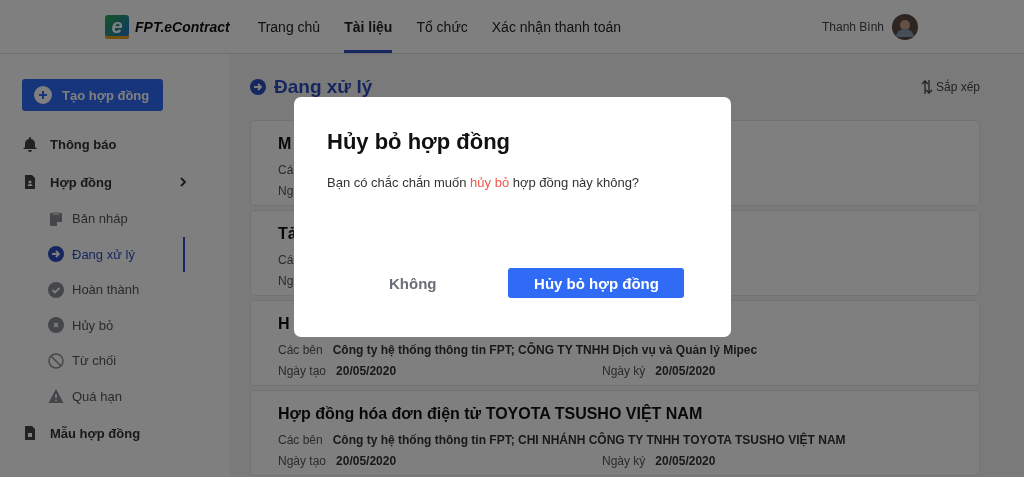 Image resolution: width=1024 pixels, height=477 pixels. Describe the element at coordinates (926, 87) in the screenshot. I see `sort-icon` at that location.